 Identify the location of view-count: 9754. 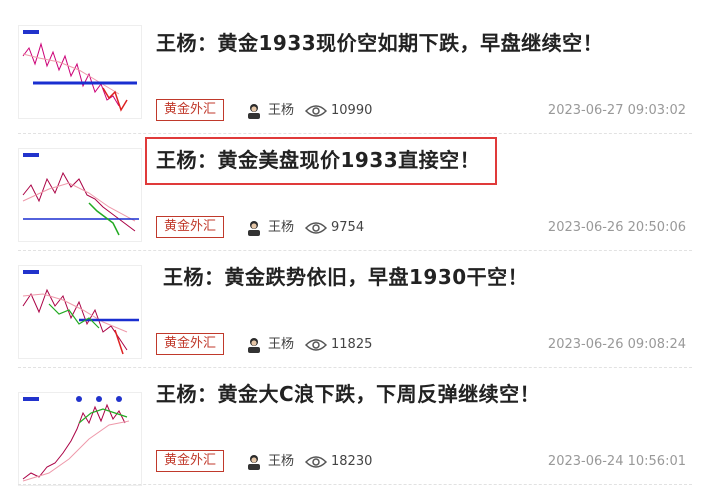
(348, 227).